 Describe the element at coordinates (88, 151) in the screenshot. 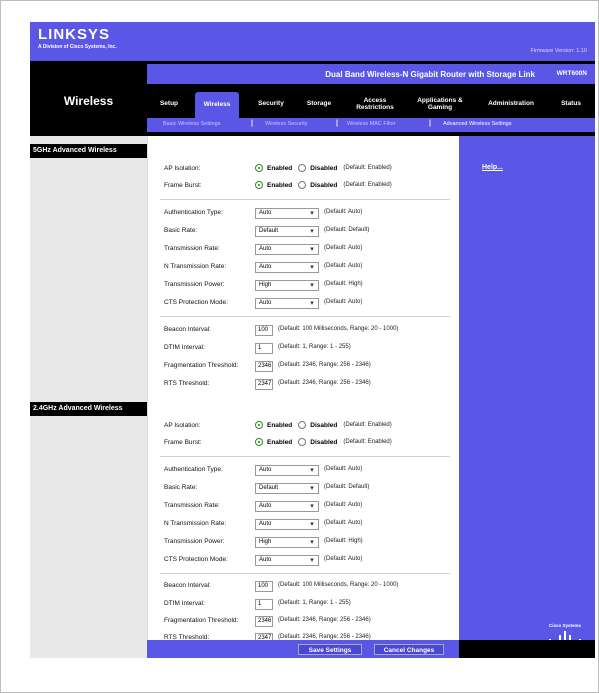

I see `section-heading-5ghz: 5GHz Advanced Wireless` at that location.